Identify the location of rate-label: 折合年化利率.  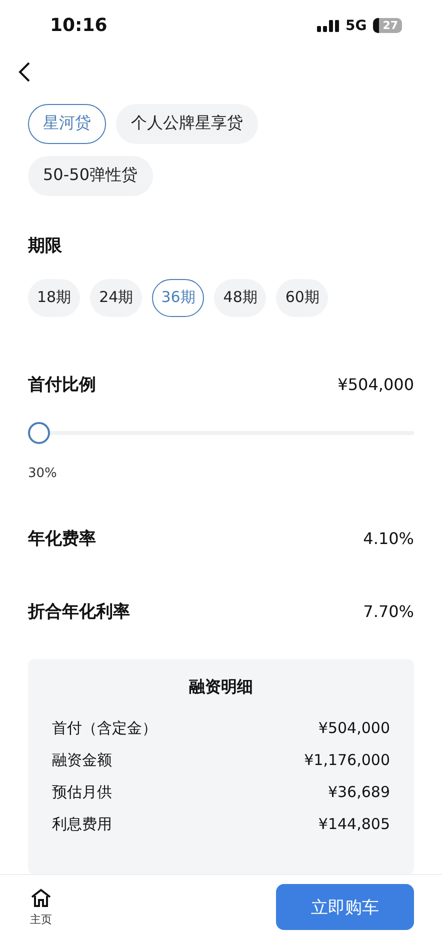
(79, 611).